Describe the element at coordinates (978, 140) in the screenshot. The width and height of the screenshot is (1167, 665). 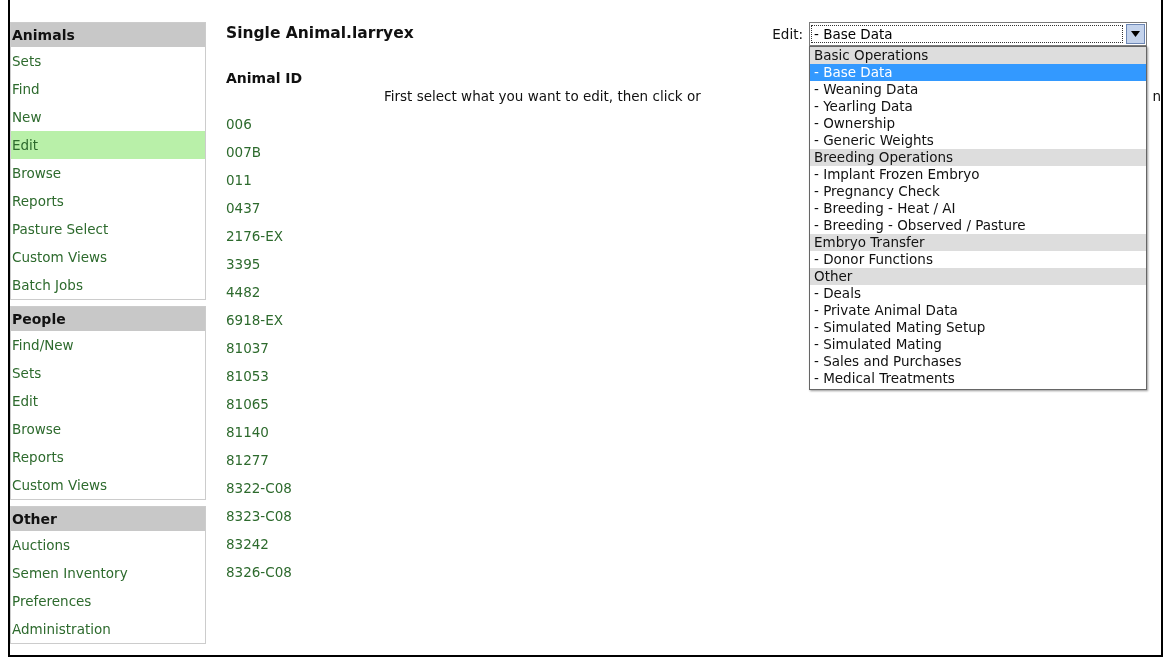
I see `dropdown-option: - Generic Weights` at that location.